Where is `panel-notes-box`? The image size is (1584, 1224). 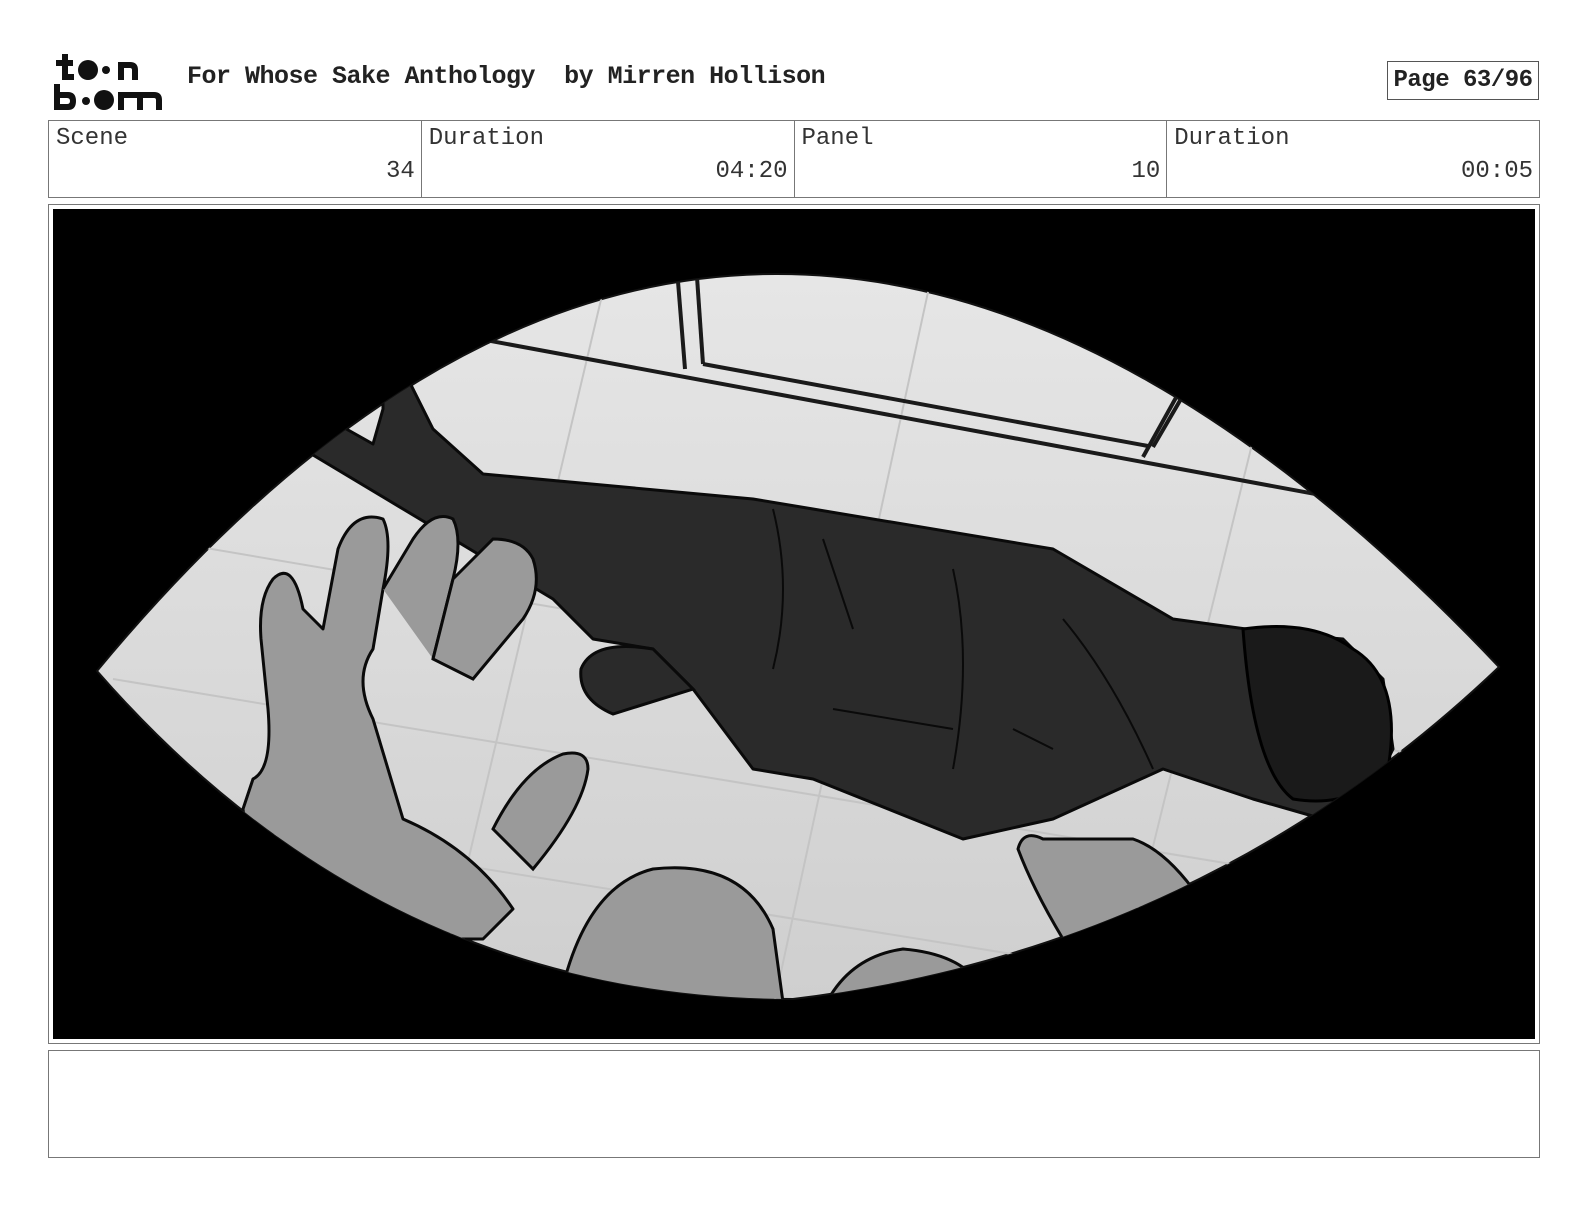
panel-notes-box is located at coordinates (794, 1104).